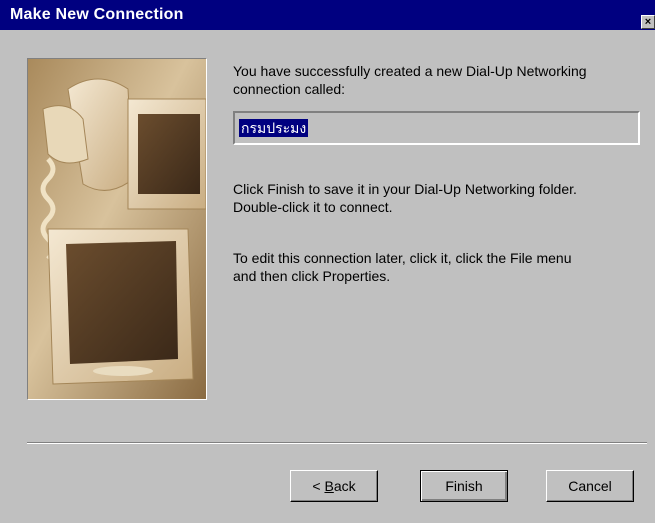  I want to click on finish-line-2: Double-click it to connect., so click(313, 207).